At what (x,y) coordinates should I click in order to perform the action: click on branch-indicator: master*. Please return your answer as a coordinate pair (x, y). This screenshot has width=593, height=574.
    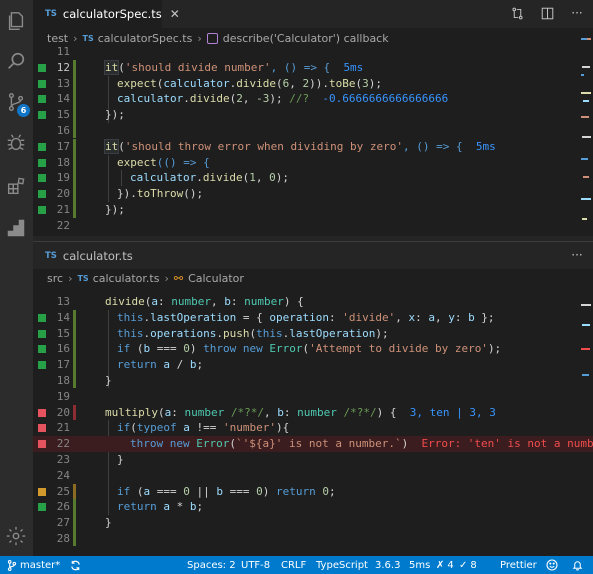
    Looking at the image, I should click on (33, 565).